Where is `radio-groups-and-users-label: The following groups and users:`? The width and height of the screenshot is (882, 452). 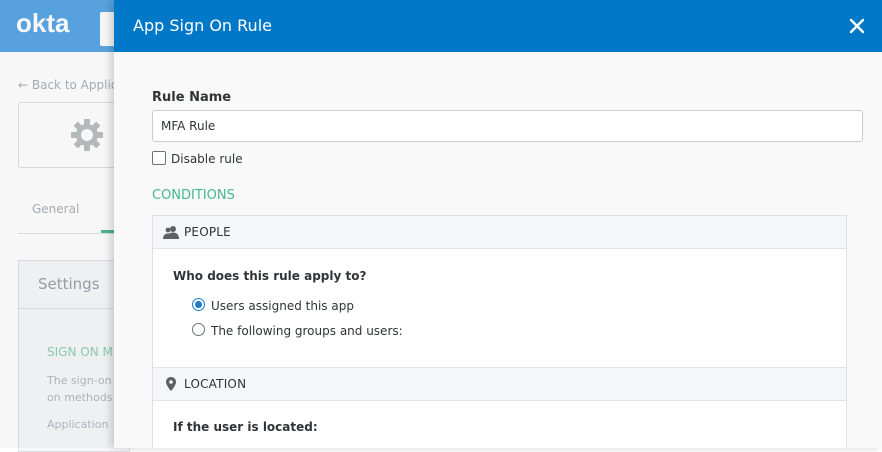 radio-groups-and-users-label: The following groups and users: is located at coordinates (307, 331).